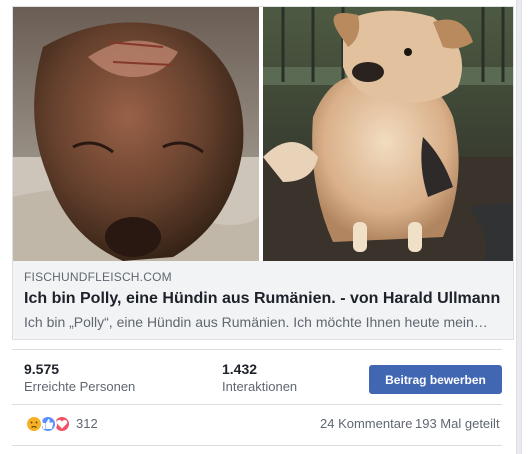 Image resolution: width=532 pixels, height=454 pixels. What do you see at coordinates (87, 423) in the screenshot?
I see `reaction-count: 312` at bounding box center [87, 423].